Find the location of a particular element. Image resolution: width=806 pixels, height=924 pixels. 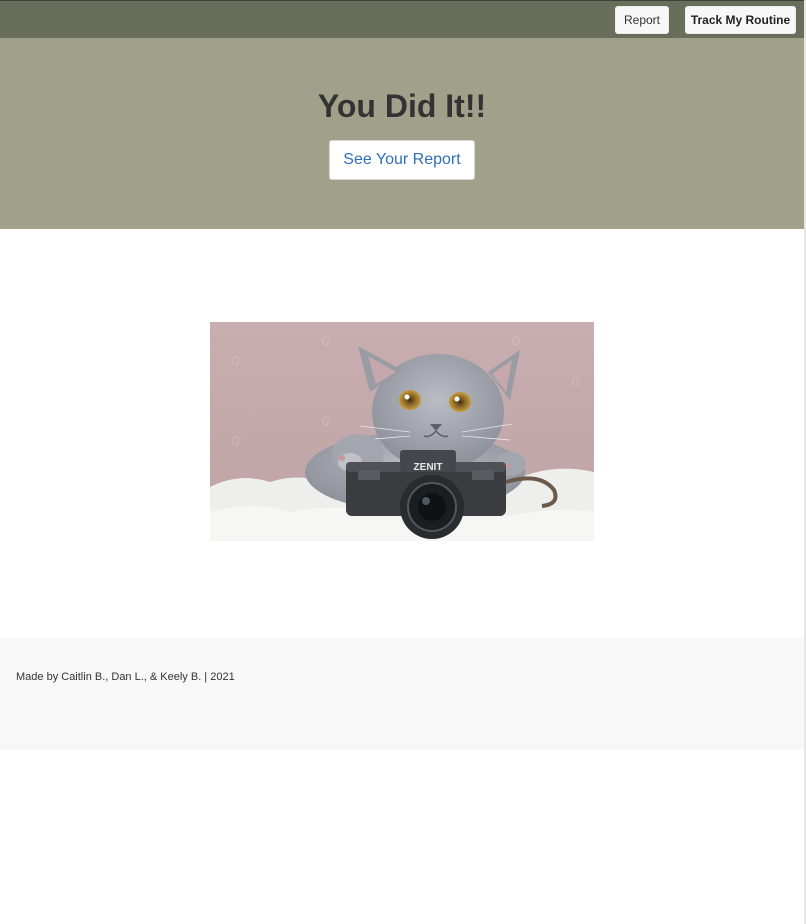

cat-camera-illustration: ZENIT G G G G G G is located at coordinates (402, 431).